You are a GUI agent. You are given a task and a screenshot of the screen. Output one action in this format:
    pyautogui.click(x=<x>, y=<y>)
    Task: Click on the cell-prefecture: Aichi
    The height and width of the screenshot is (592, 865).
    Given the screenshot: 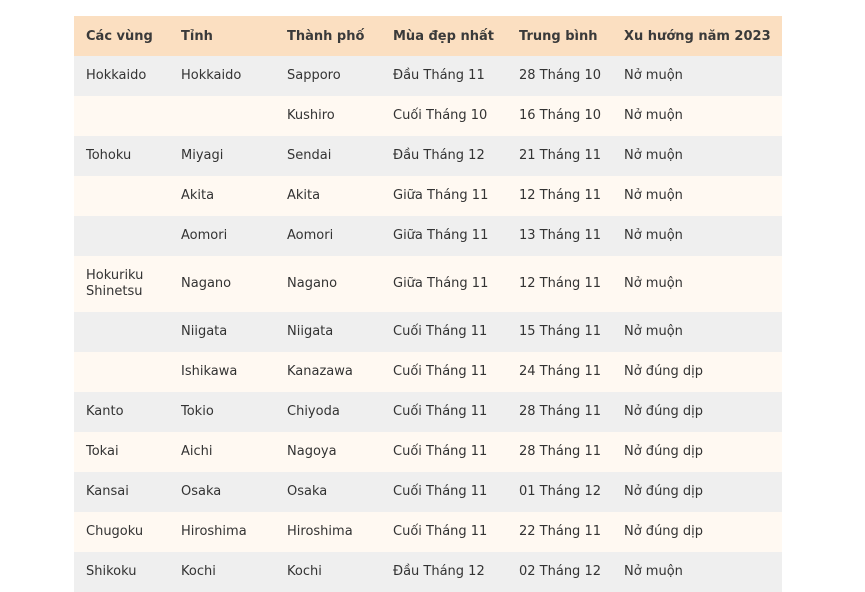 What is the action you would take?
    pyautogui.click(x=222, y=452)
    